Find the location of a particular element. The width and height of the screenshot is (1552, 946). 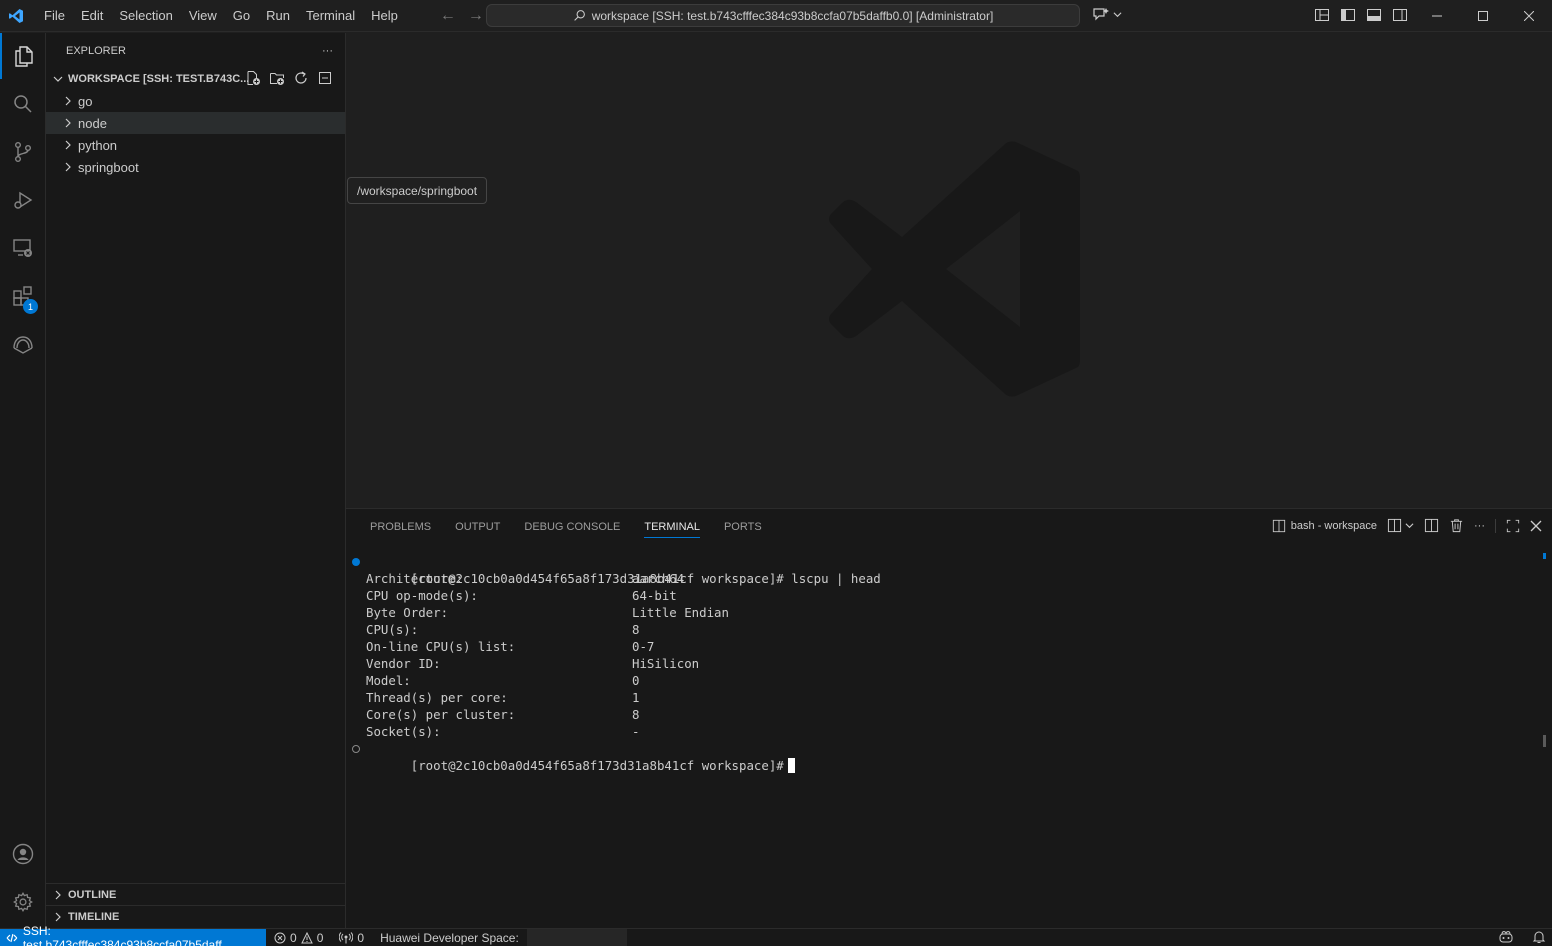

search-icon is located at coordinates (579, 15).